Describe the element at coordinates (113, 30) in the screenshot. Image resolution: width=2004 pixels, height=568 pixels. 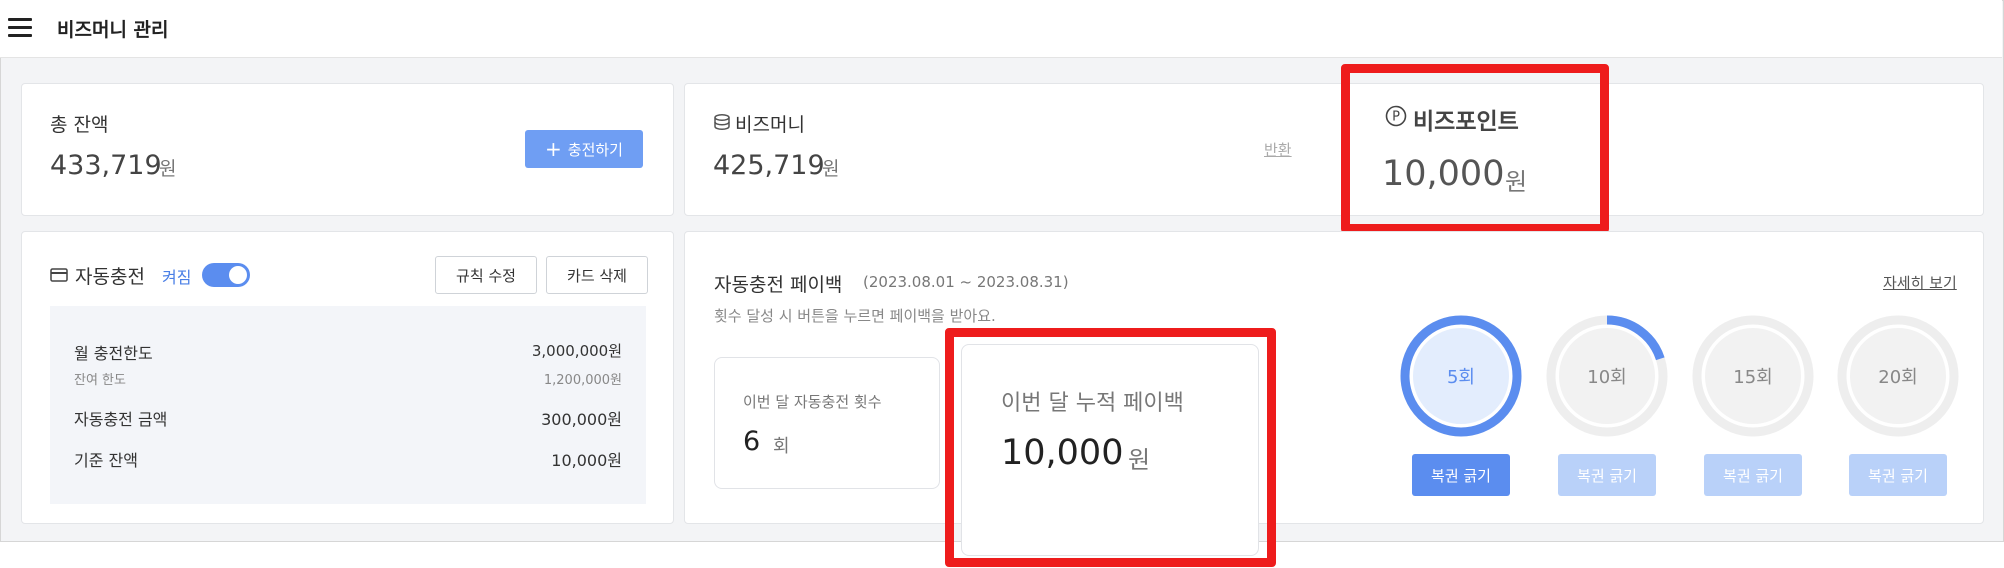
I see `page-title: 비즈머니 관리` at that location.